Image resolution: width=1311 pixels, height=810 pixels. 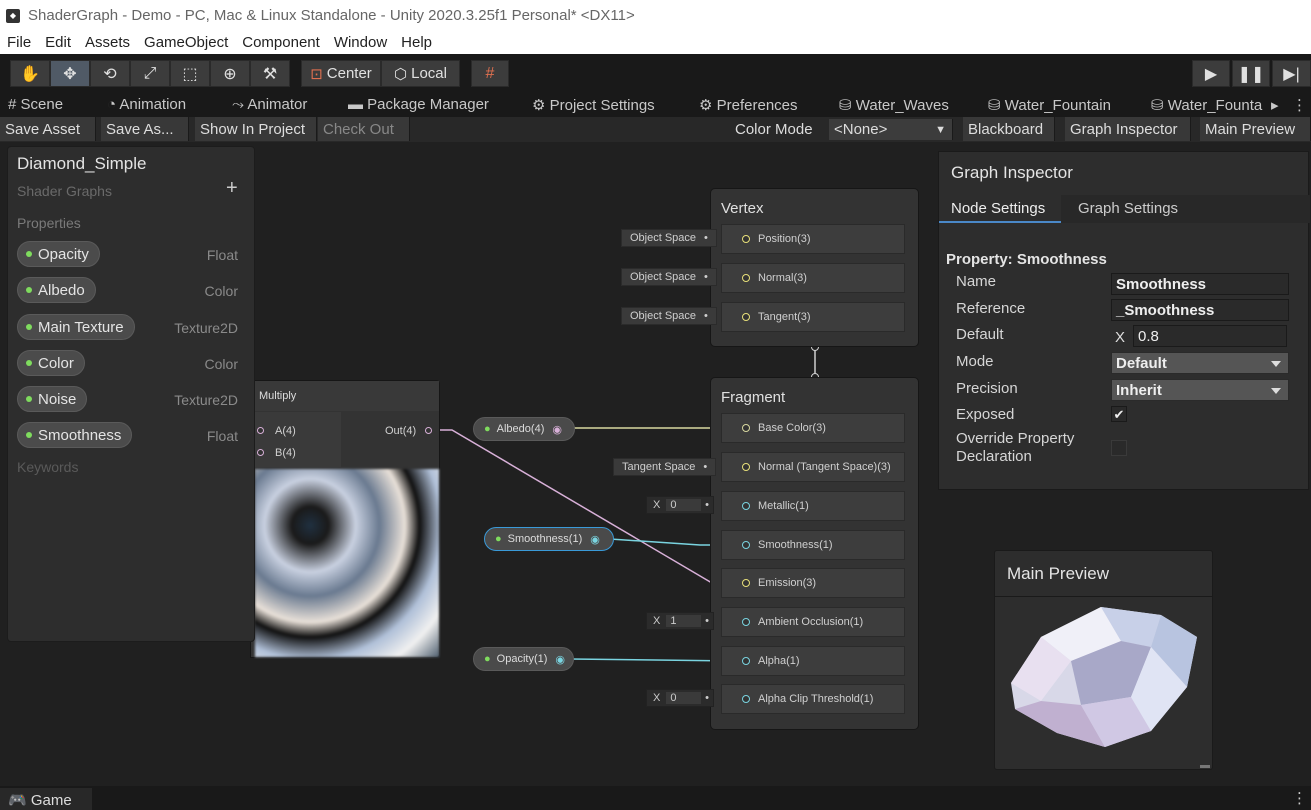 I want to click on vertex-title: Vertex, so click(x=742, y=208).